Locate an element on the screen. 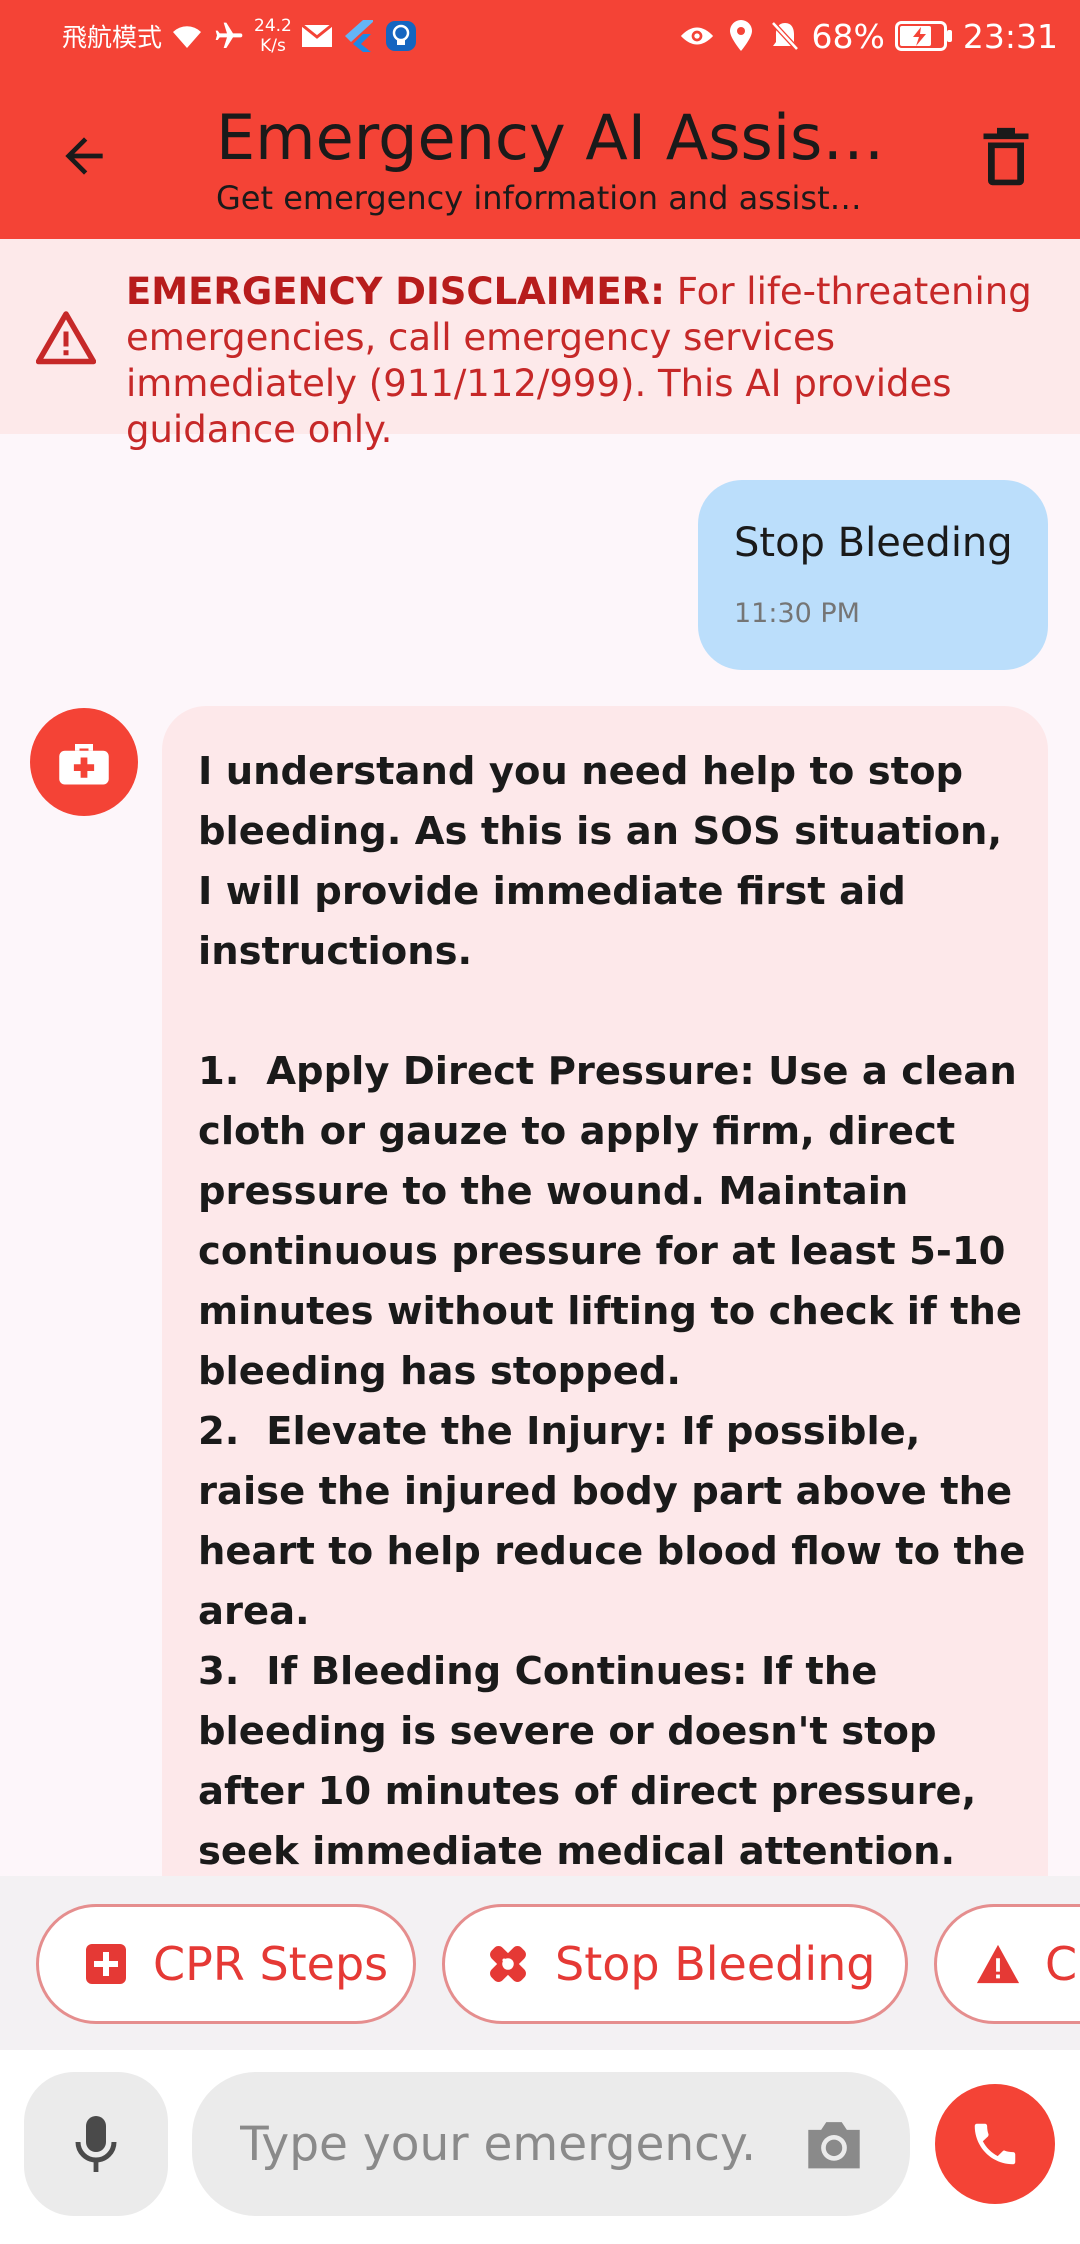 The height and width of the screenshot is (2244, 1080). quick-actions-bar: CPR Steps Stop Bleeding C is located at coordinates (540, 1963).